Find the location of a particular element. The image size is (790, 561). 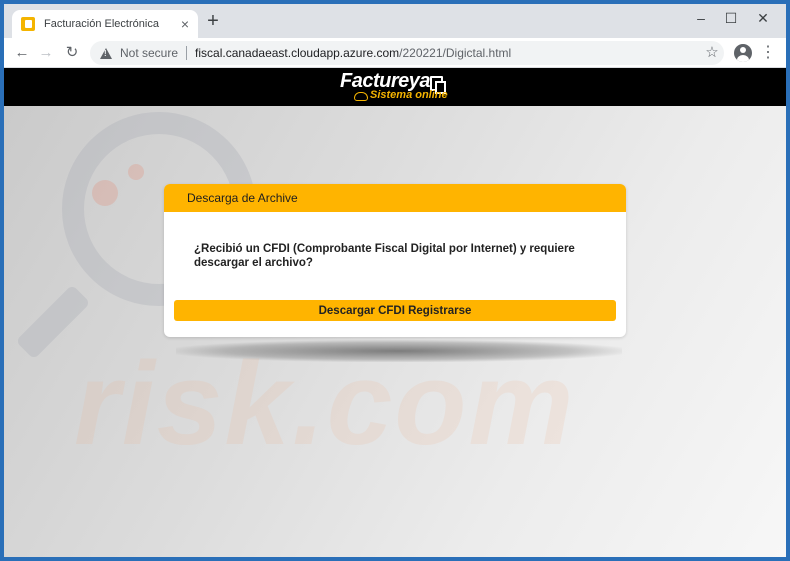

document-icon is located at coordinates (28, 24).